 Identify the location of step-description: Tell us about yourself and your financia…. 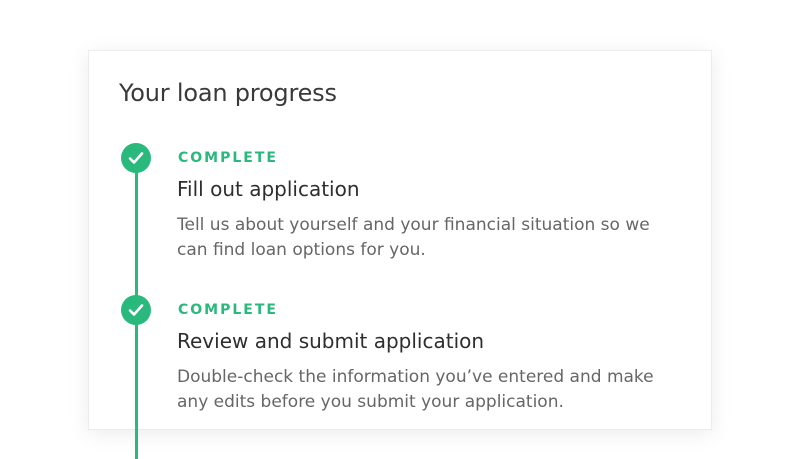
(413, 237).